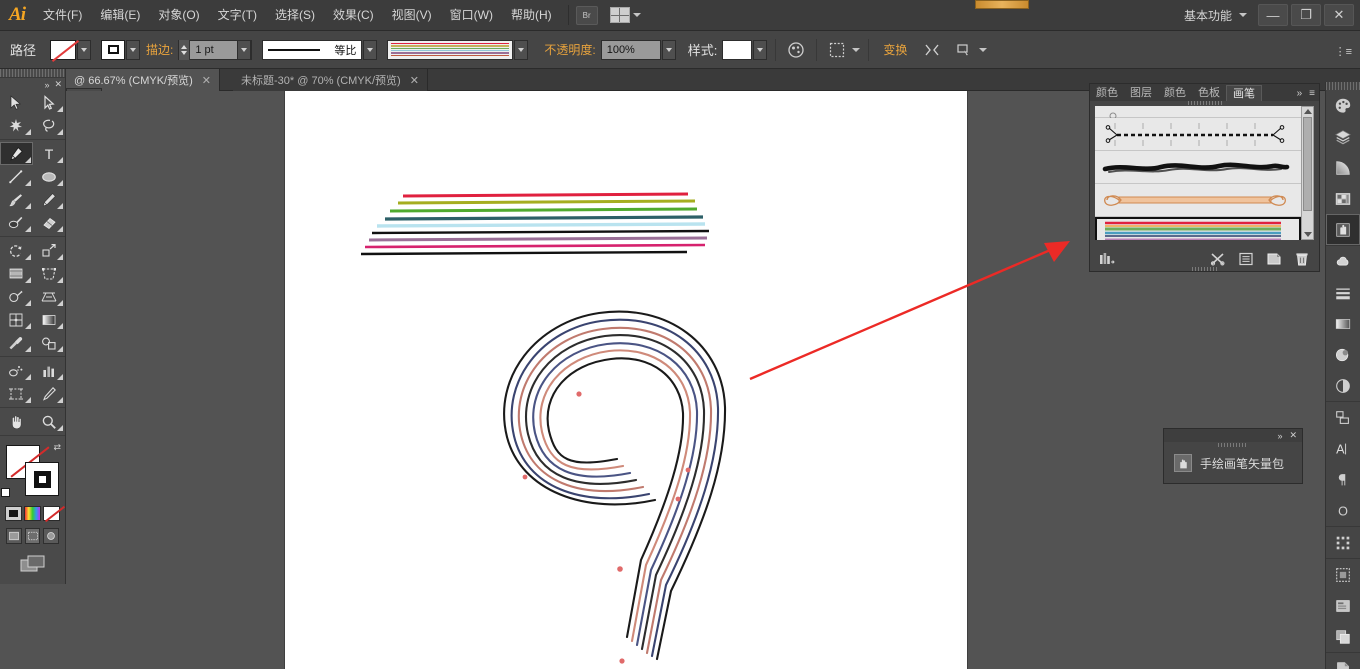 The height and width of the screenshot is (669, 1360). Describe the element at coordinates (1204, 103) in the screenshot. I see `brushes-panel-grip` at that location.